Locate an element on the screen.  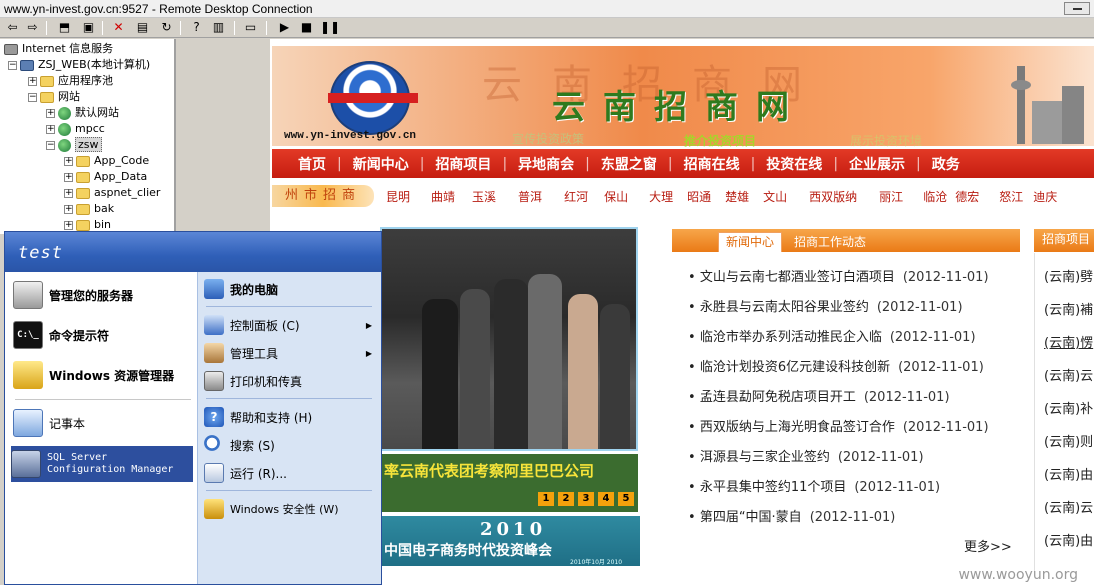
tree-child: + bak is located at coordinates (89, 209).